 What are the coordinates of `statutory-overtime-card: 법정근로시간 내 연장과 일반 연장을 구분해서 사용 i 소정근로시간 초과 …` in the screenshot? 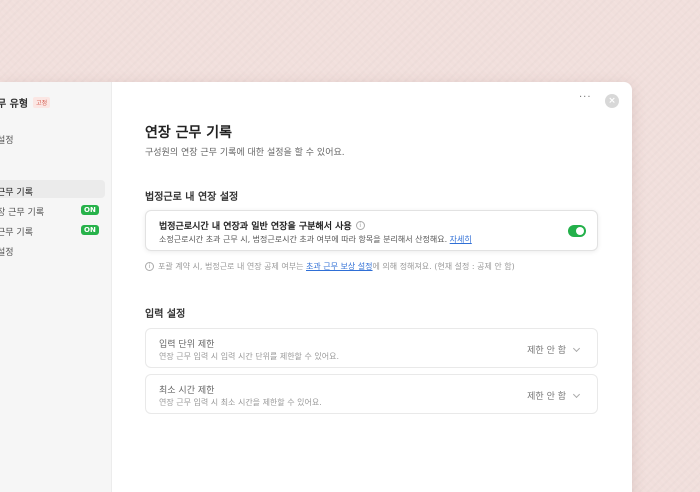 It's located at (371, 230).